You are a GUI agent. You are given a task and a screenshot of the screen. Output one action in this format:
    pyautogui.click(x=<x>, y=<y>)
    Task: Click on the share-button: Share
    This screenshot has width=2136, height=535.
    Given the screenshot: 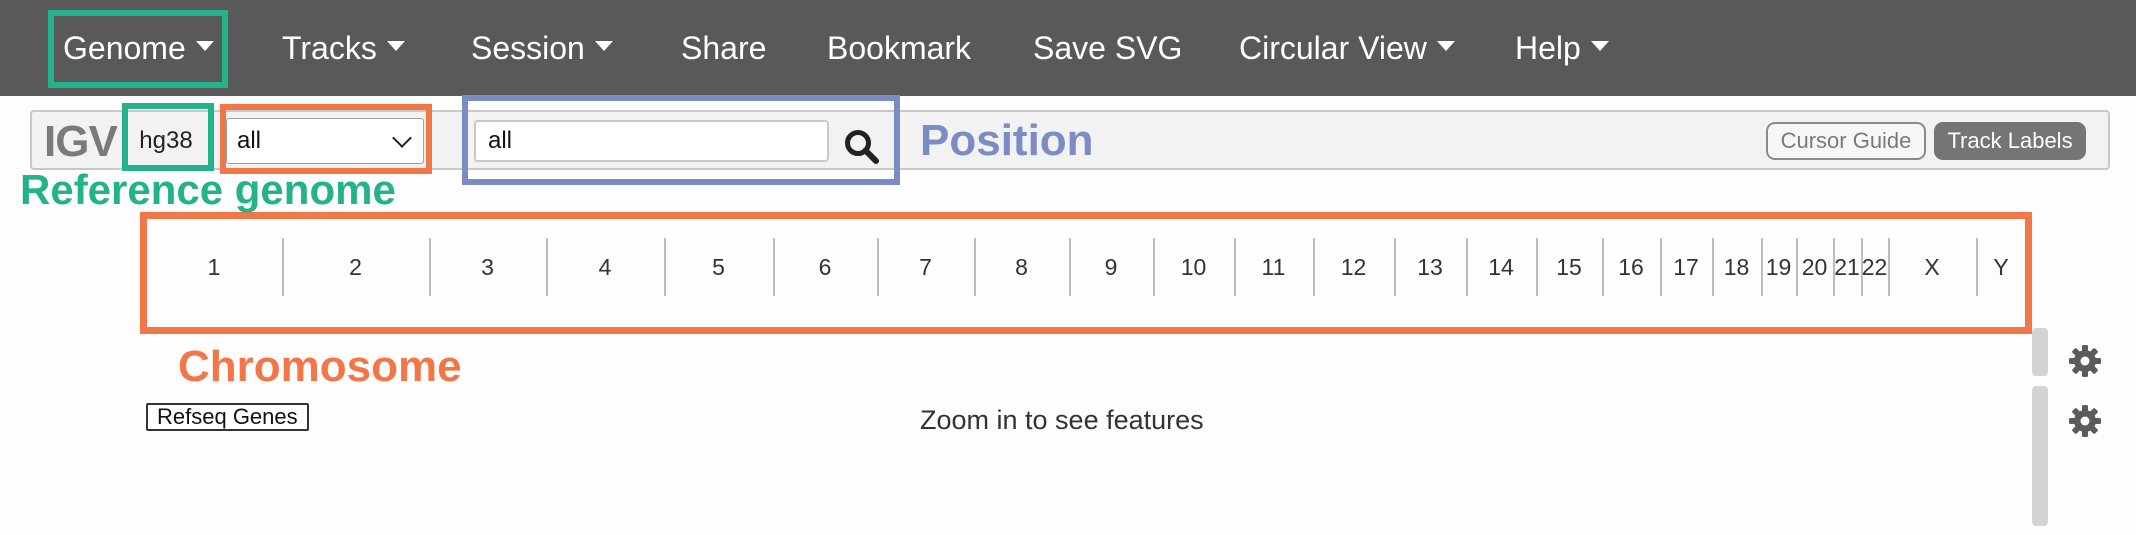 What is the action you would take?
    pyautogui.click(x=723, y=48)
    